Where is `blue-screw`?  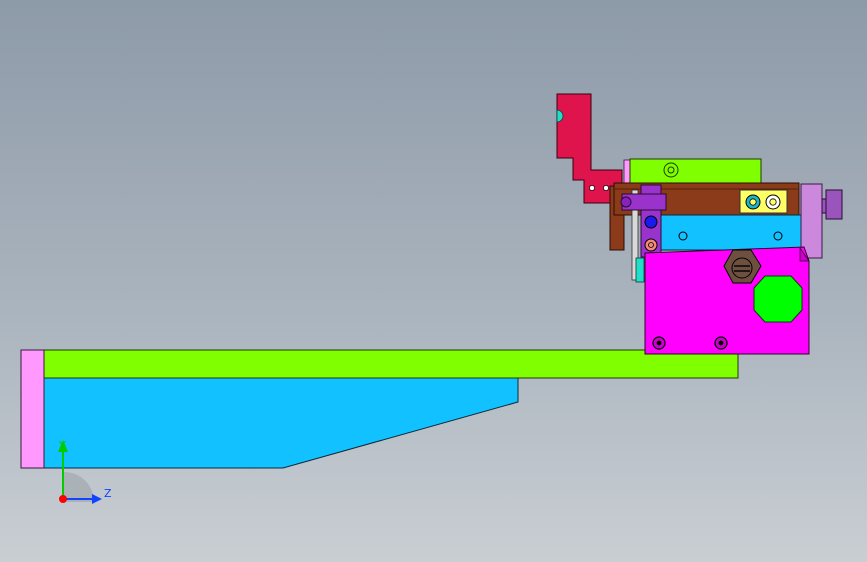
blue-screw is located at coordinates (651, 222).